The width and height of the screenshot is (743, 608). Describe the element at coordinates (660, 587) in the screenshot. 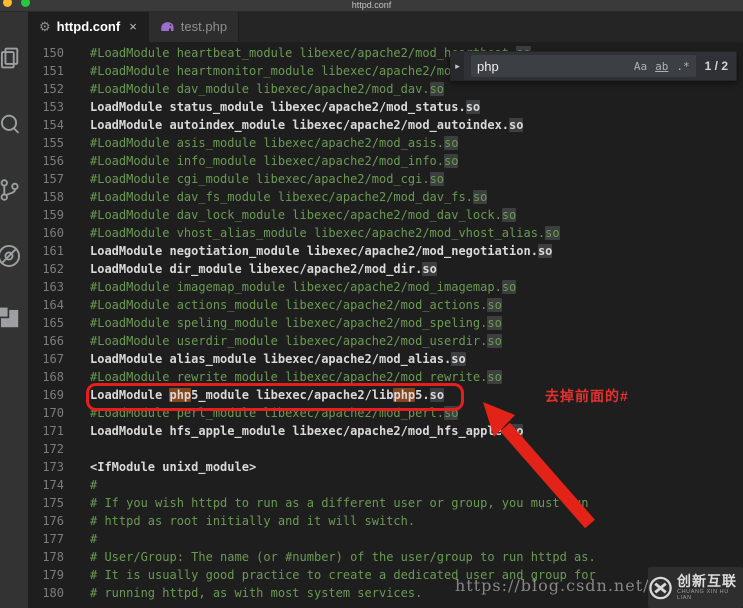

I see `circle-x-logo-icon` at that location.